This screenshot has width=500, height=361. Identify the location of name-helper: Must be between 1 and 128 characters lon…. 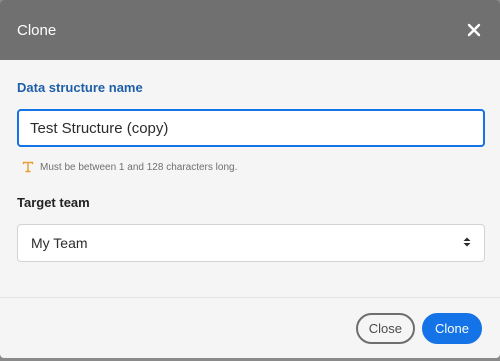
(253, 167).